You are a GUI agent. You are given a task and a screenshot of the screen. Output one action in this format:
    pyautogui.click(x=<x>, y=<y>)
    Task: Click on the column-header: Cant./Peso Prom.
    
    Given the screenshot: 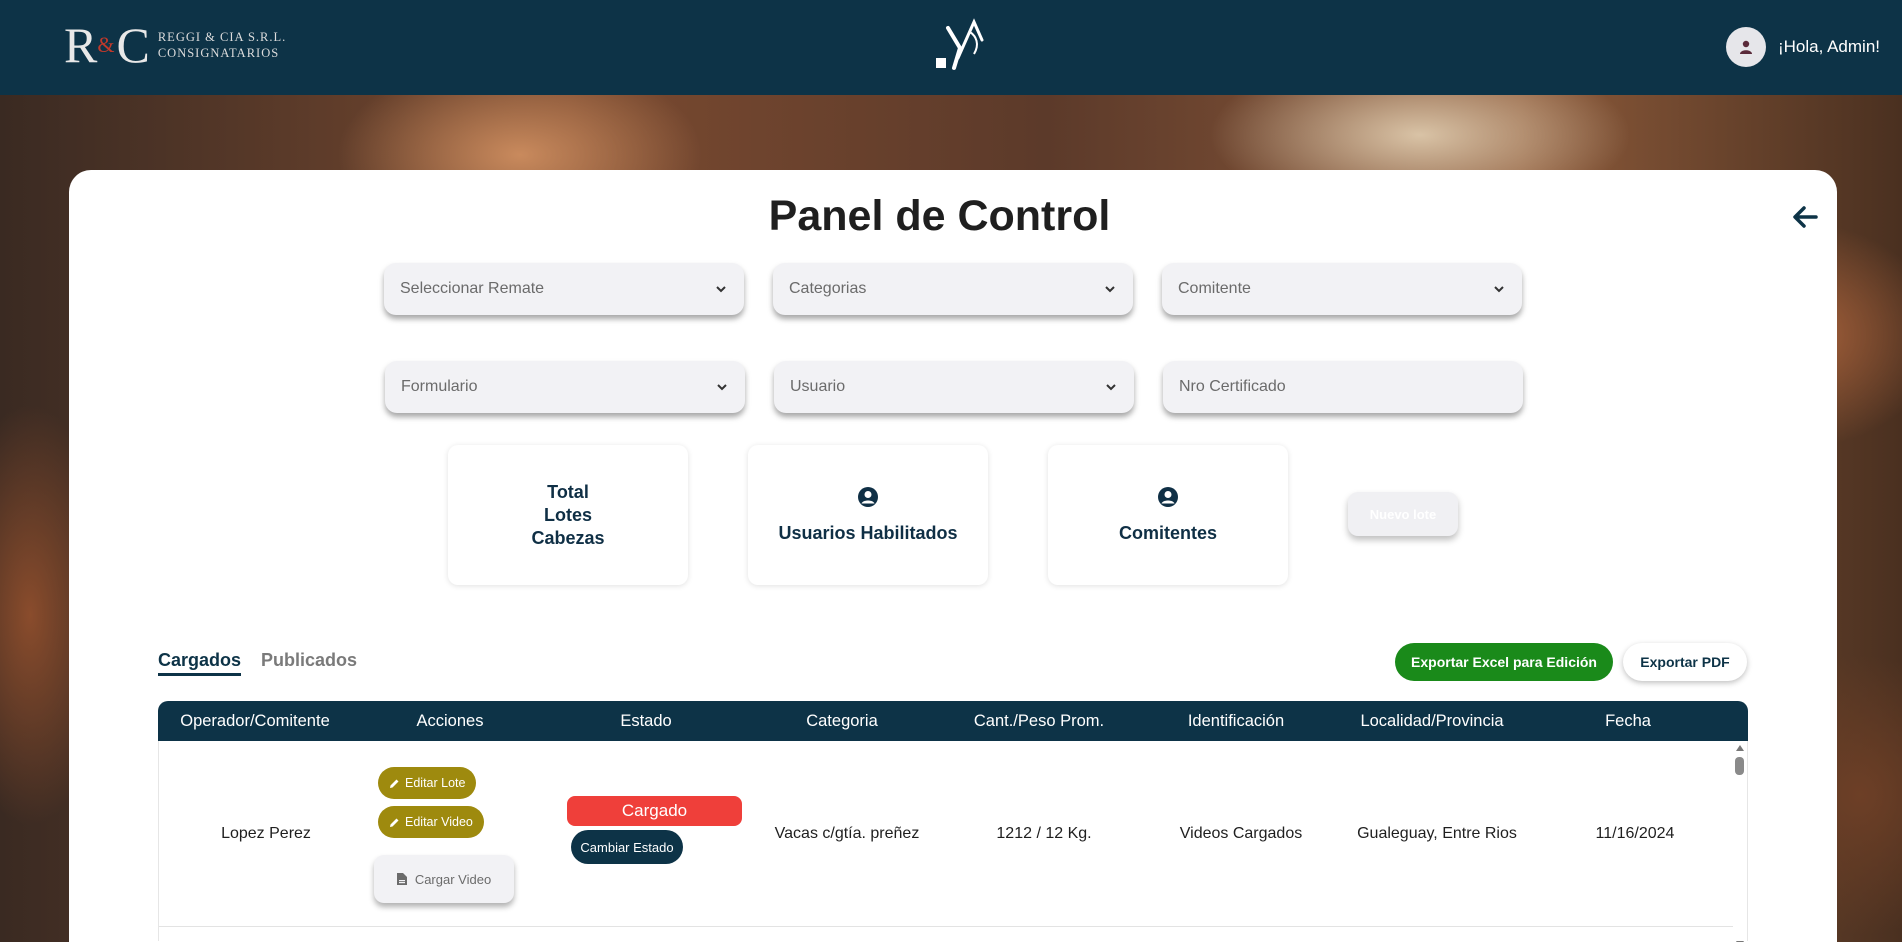 What is the action you would take?
    pyautogui.click(x=1039, y=720)
    